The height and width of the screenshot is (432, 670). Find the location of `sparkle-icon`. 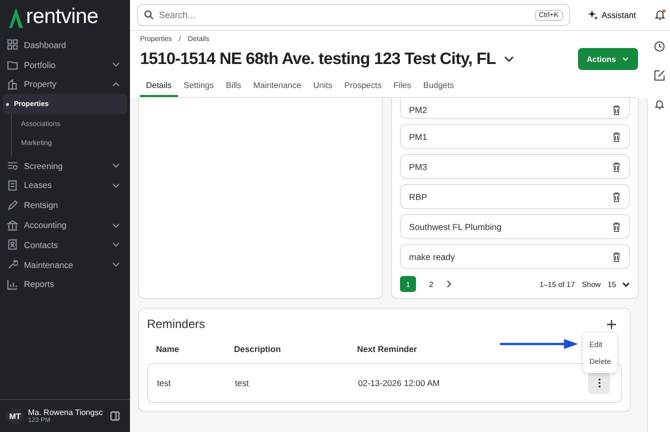

sparkle-icon is located at coordinates (593, 15).